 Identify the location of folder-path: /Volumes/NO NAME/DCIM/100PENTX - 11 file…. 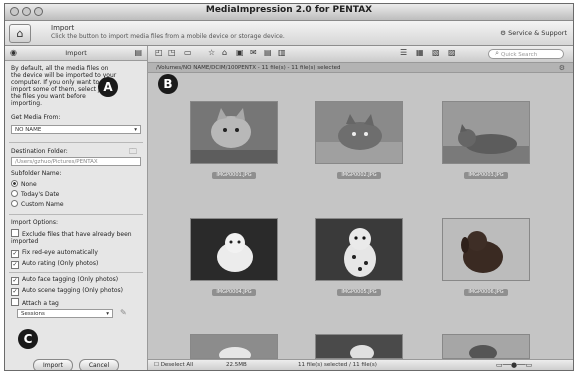
(360, 68).